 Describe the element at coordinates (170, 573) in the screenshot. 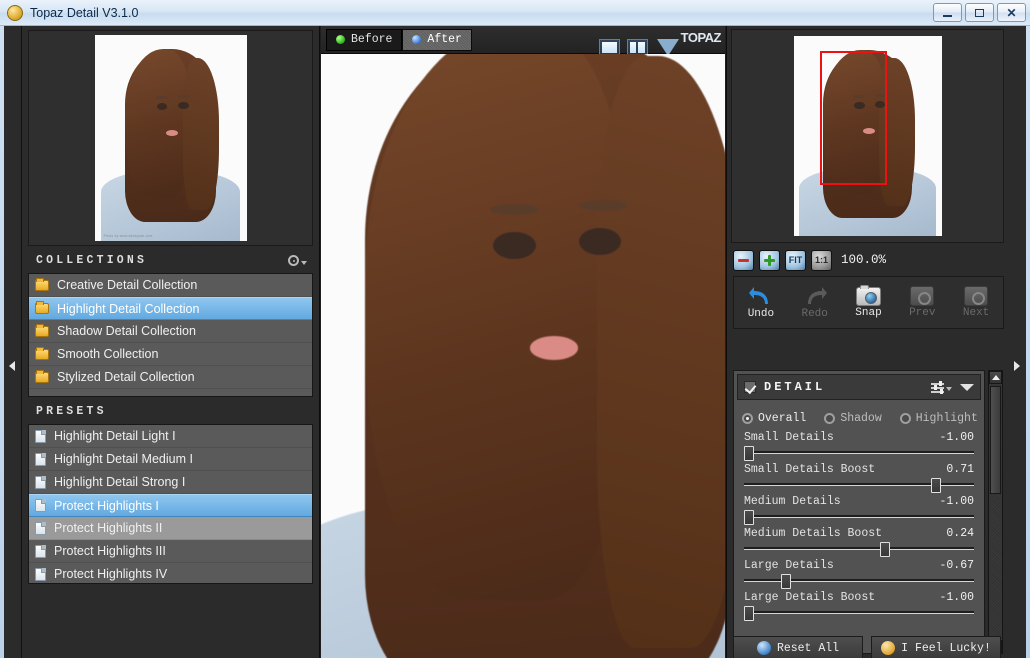

I see `preset-item: Protect Highlights IV` at that location.